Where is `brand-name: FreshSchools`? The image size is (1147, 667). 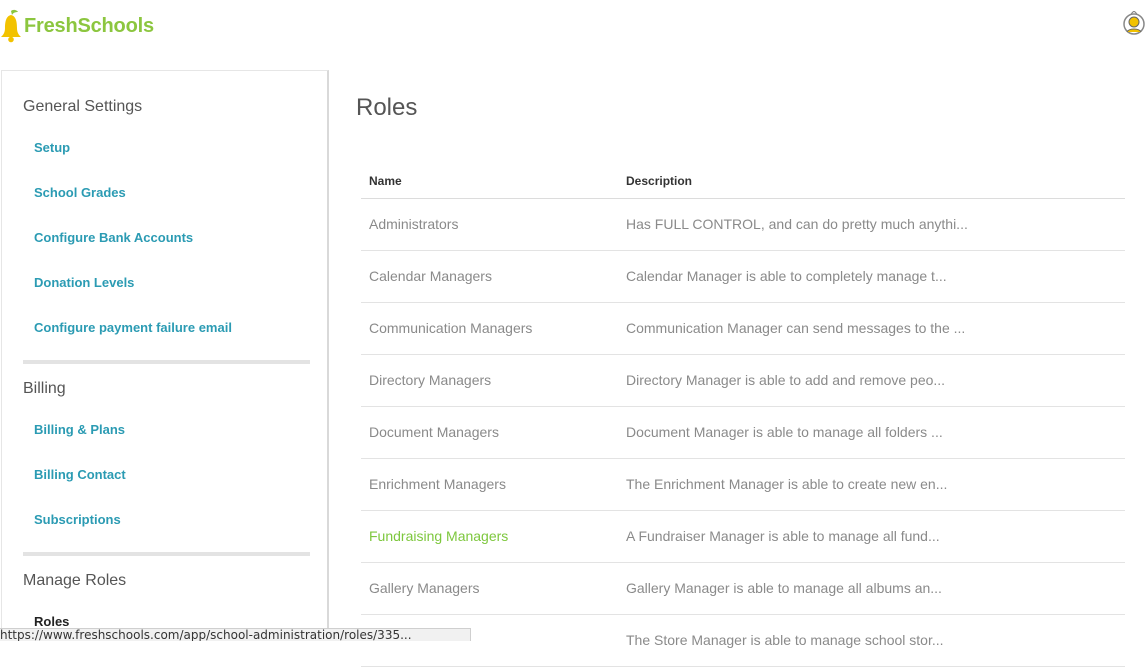
brand-name: FreshSchools is located at coordinates (89, 26).